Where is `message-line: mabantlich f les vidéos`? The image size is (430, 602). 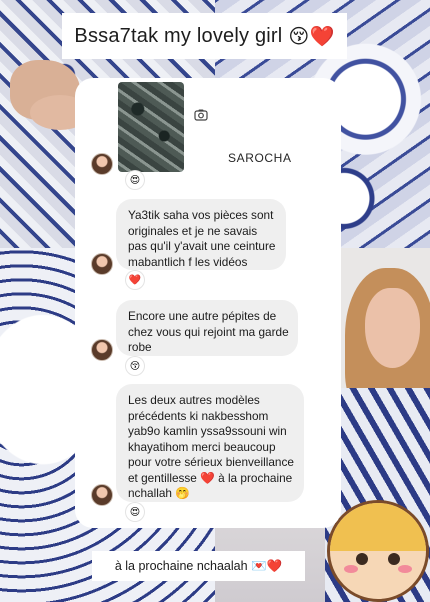
message-line: mabantlich f les vidéos is located at coordinates (188, 261).